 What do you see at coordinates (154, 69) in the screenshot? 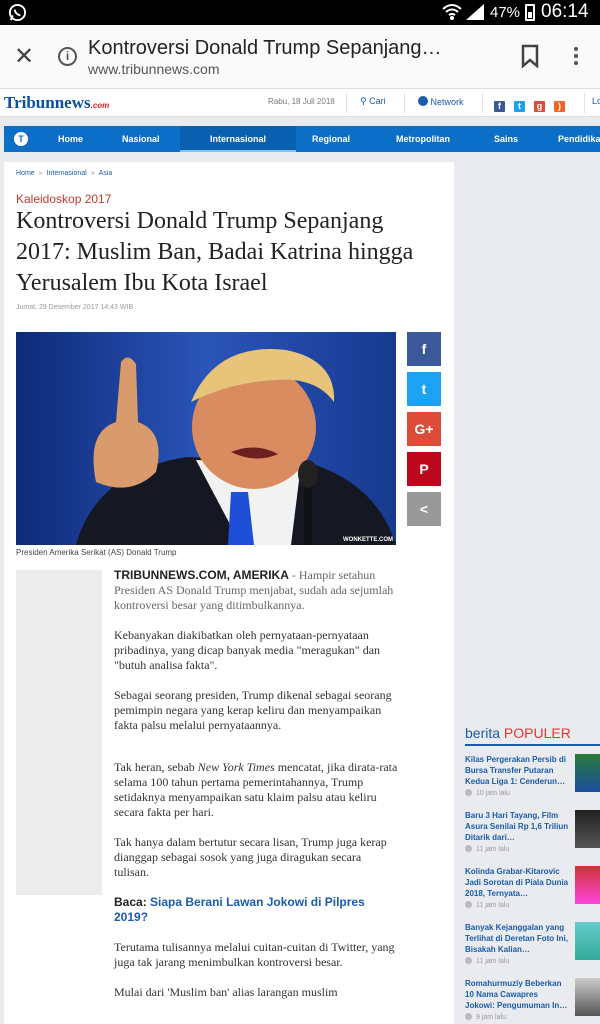
I see `page-domain: www.tribunnews.com` at bounding box center [154, 69].